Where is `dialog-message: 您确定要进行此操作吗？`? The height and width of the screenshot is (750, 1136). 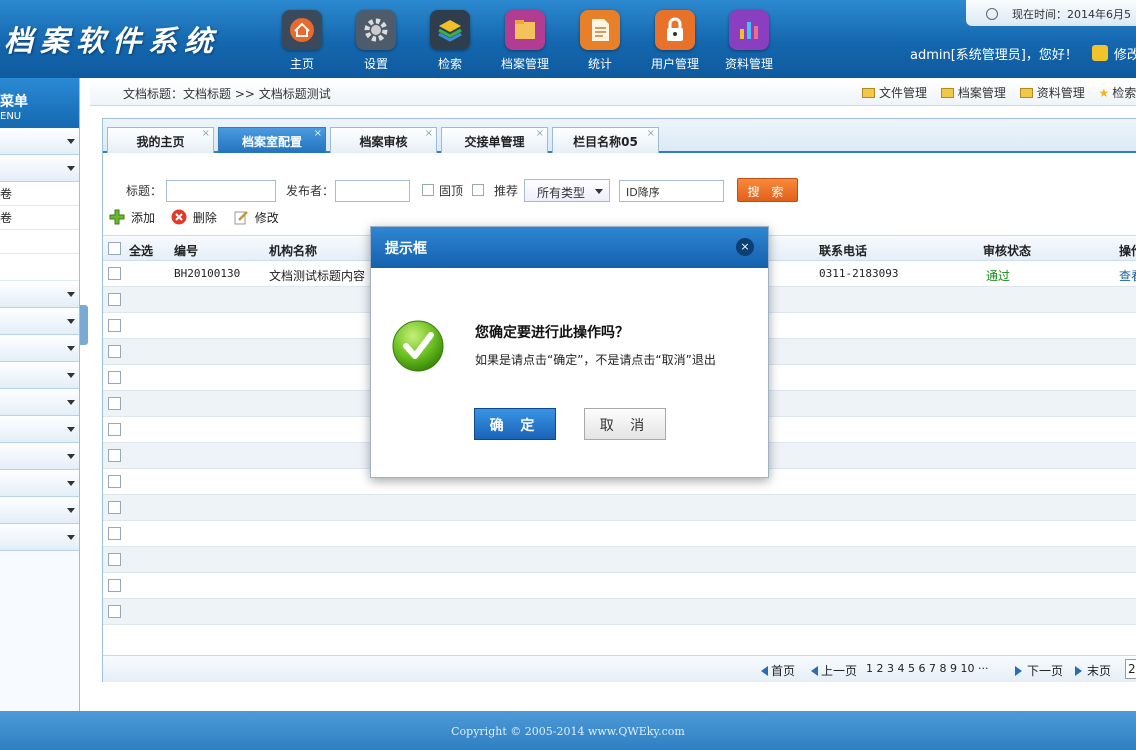 dialog-message: 您确定要进行此操作吗？ is located at coordinates (552, 333).